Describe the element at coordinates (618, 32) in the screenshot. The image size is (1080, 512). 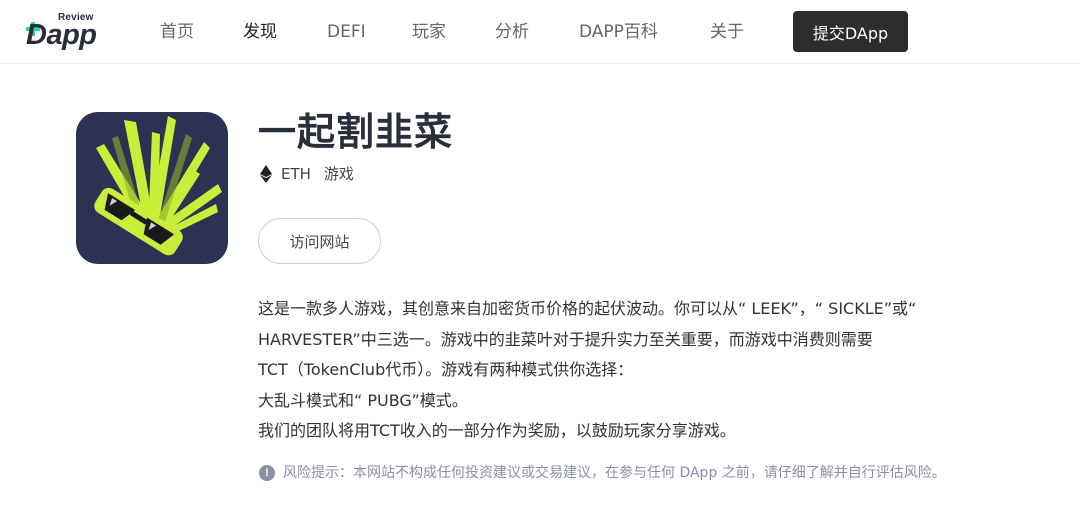
I see `nav-dapp-wiki: DAPP百科` at that location.